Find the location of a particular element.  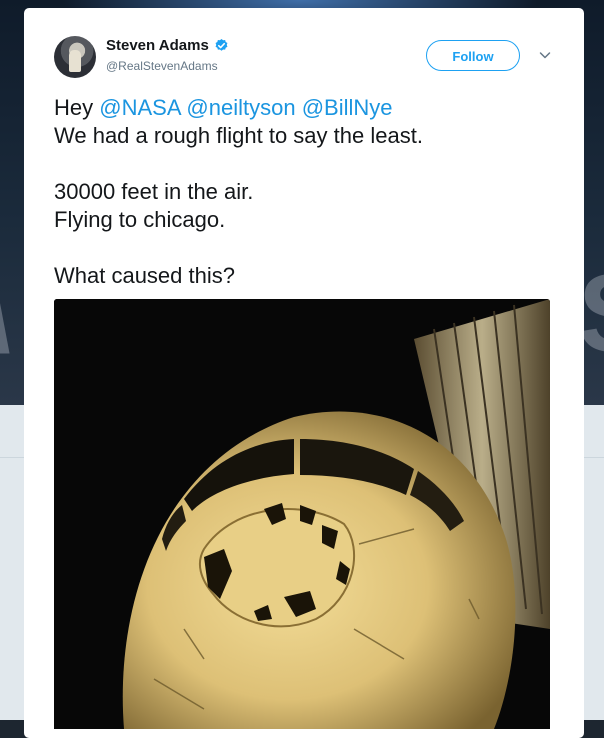

author-row: Steven Adams is located at coordinates (167, 45).